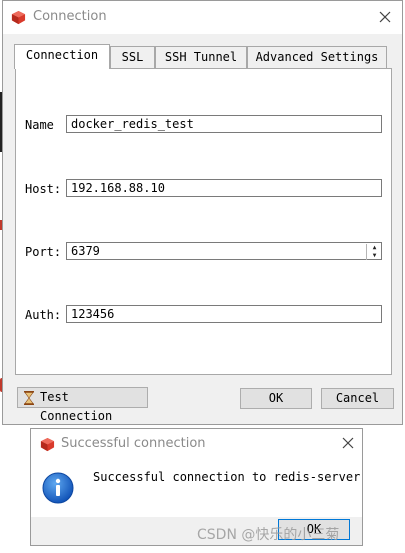  What do you see at coordinates (201, 57) in the screenshot?
I see `tab-ssh-tunnel: SSH Tunnel` at bounding box center [201, 57].